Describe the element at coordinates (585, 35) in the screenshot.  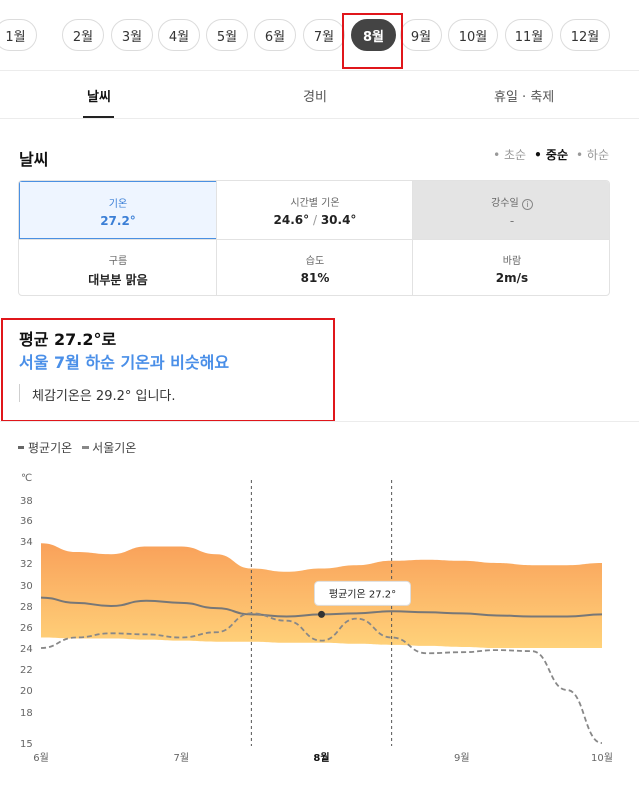
I see `month-pill-12: 12월` at that location.